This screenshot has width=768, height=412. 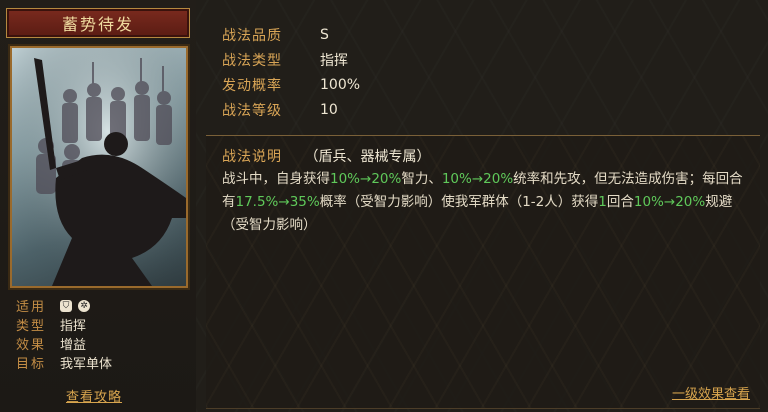 I want to click on desc-text: 回合, so click(x=620, y=202).